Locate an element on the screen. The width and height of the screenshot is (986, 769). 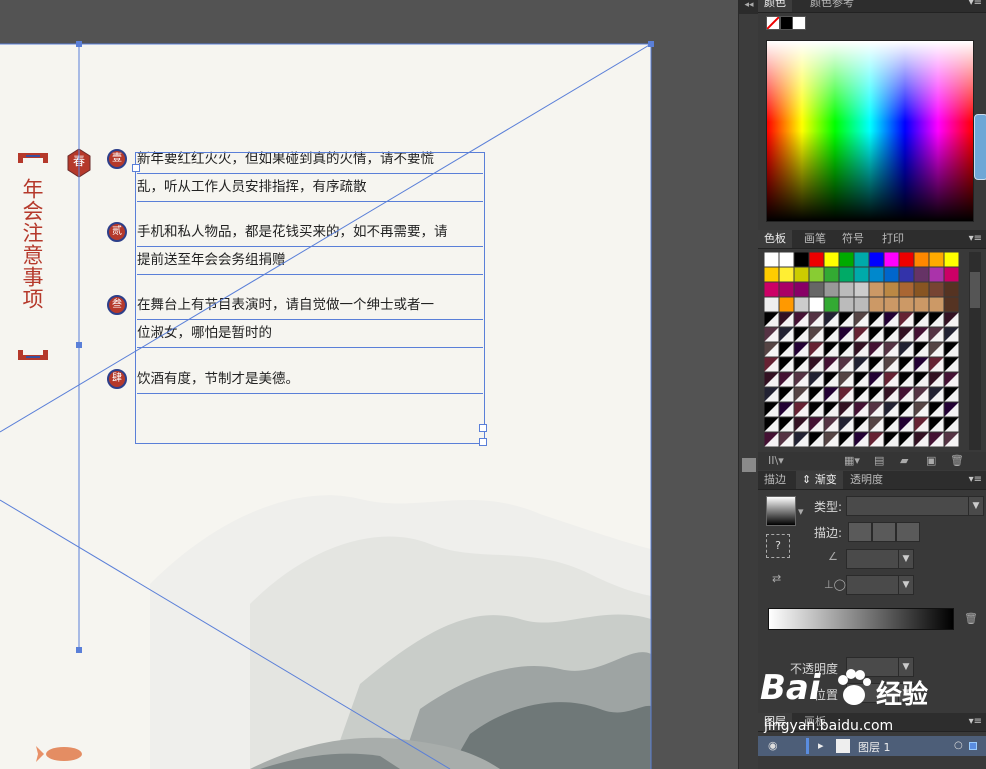
chevron-down-icon: ▾ is located at coordinates (801, 511).